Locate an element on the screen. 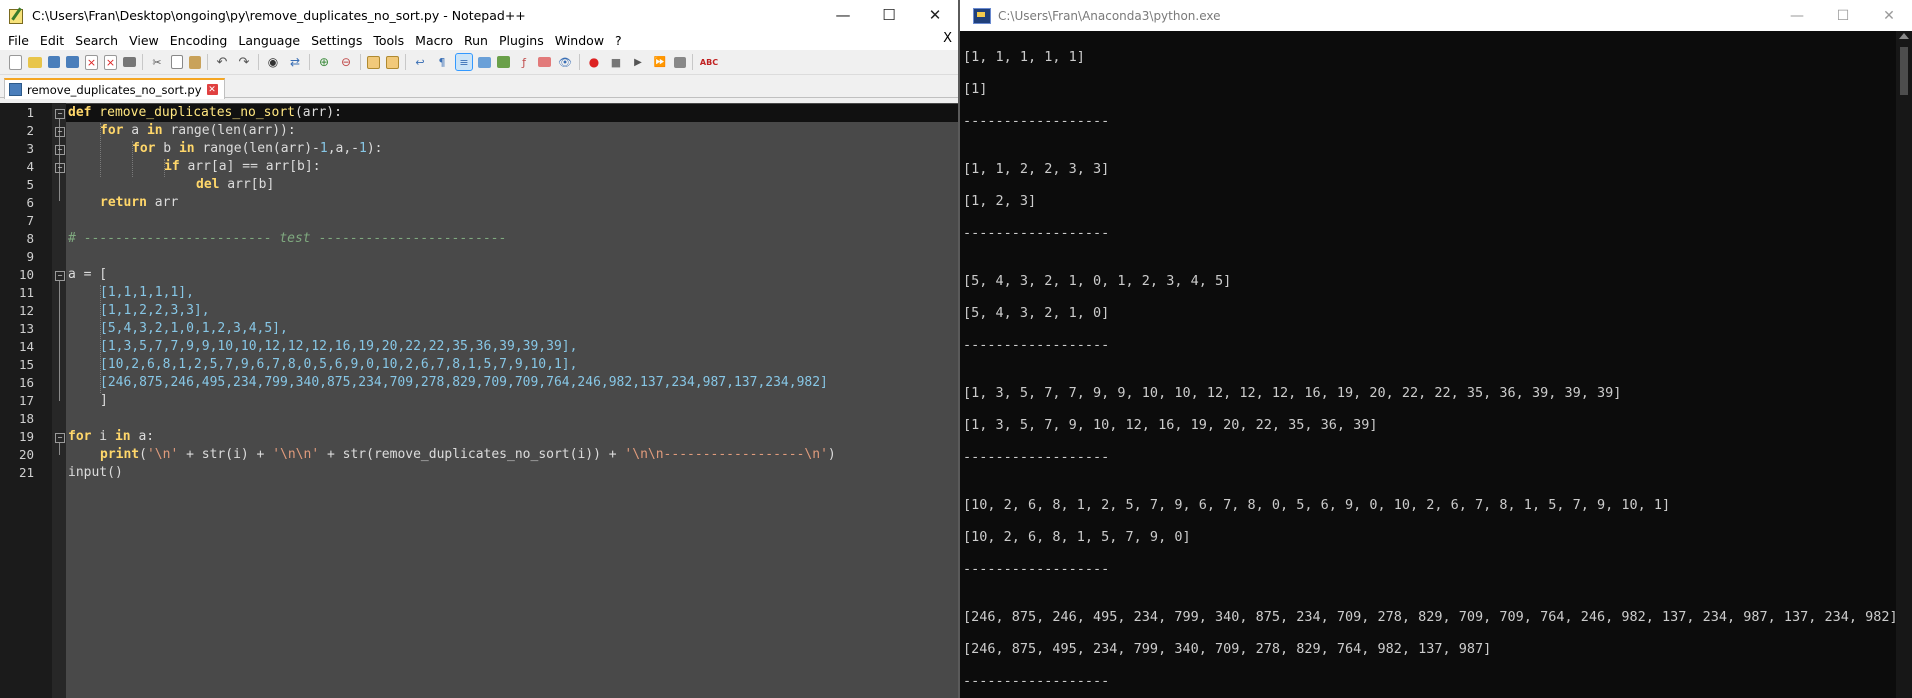 This screenshot has height=698, width=1912. save-macro-icon is located at coordinates (680, 62).